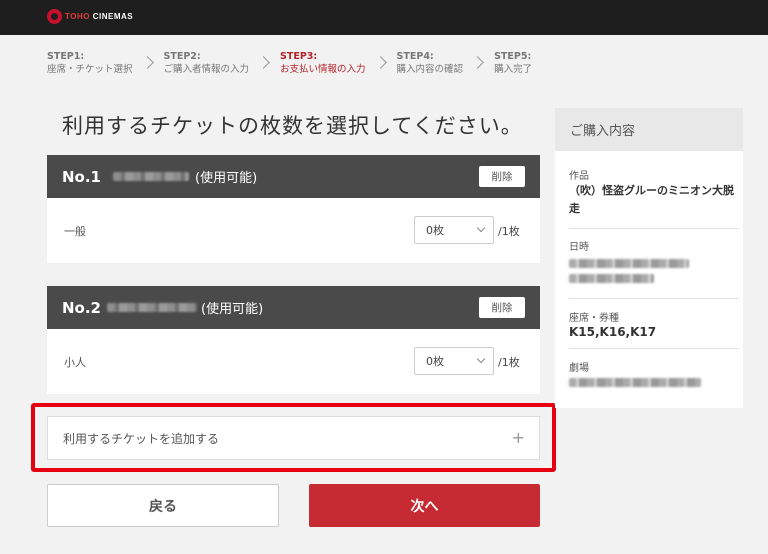 This screenshot has height=554, width=768. I want to click on ticket-card-body: 一般 0枚 /1枚, so click(293, 230).